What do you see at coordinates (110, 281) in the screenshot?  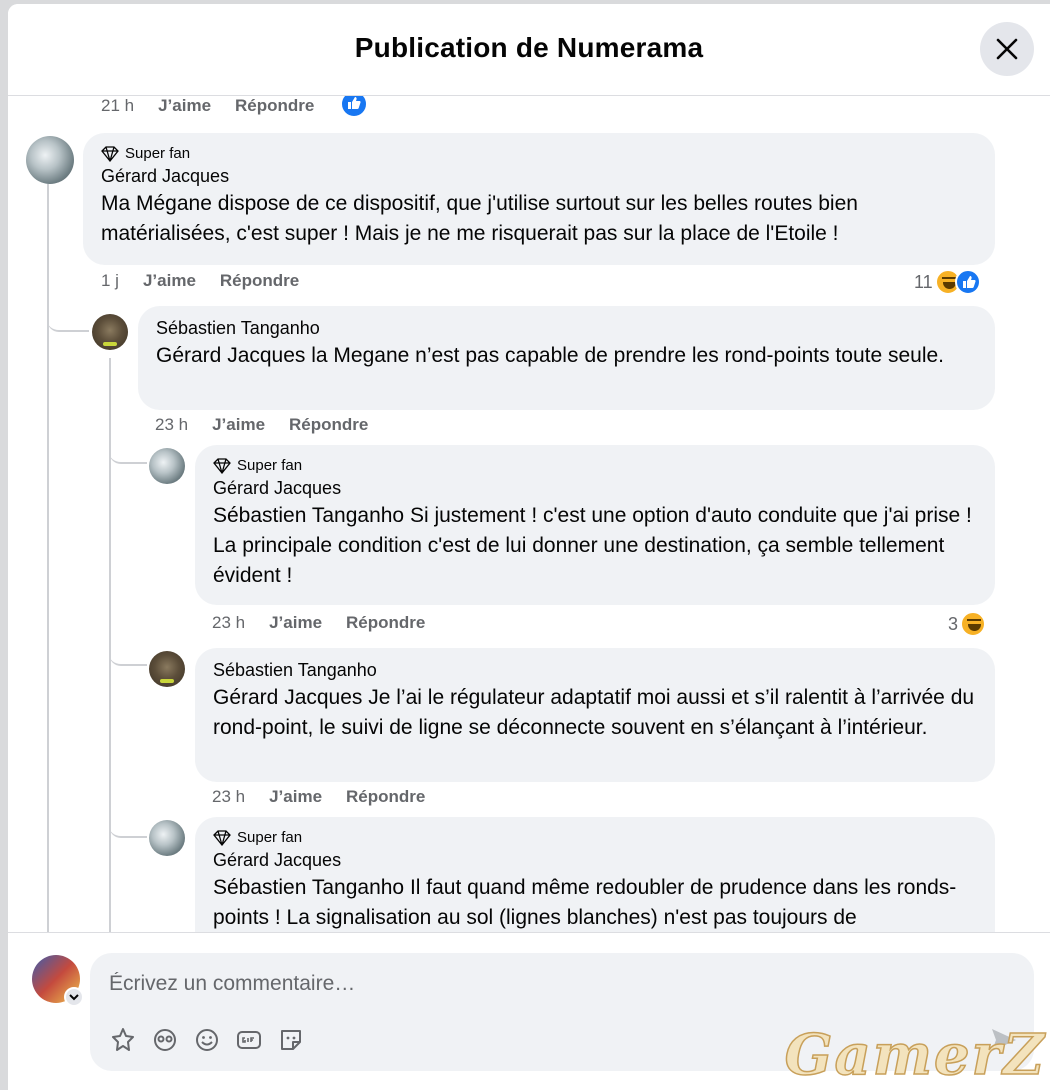 I see `comment-time: 1 j` at bounding box center [110, 281].